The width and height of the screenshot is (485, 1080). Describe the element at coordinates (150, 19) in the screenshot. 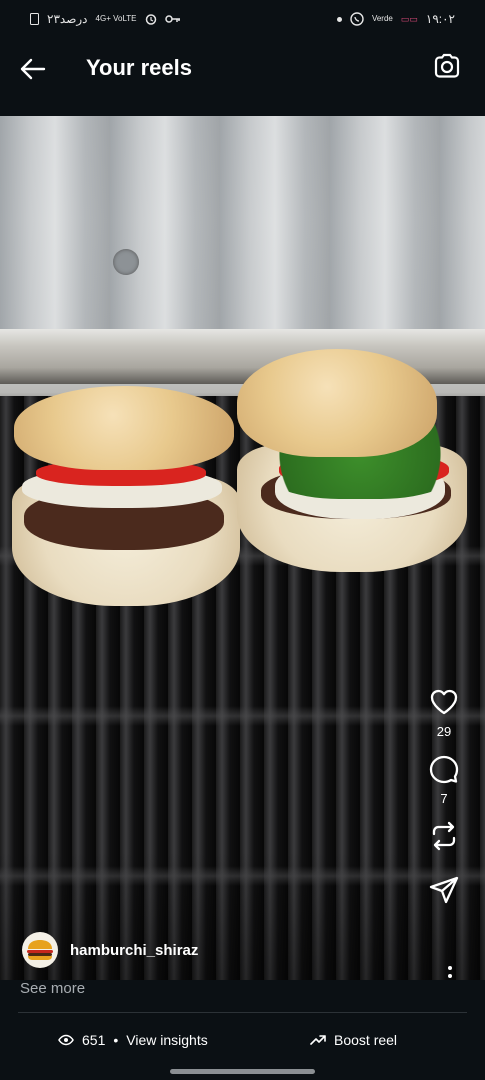

I see `alarm-icon` at that location.